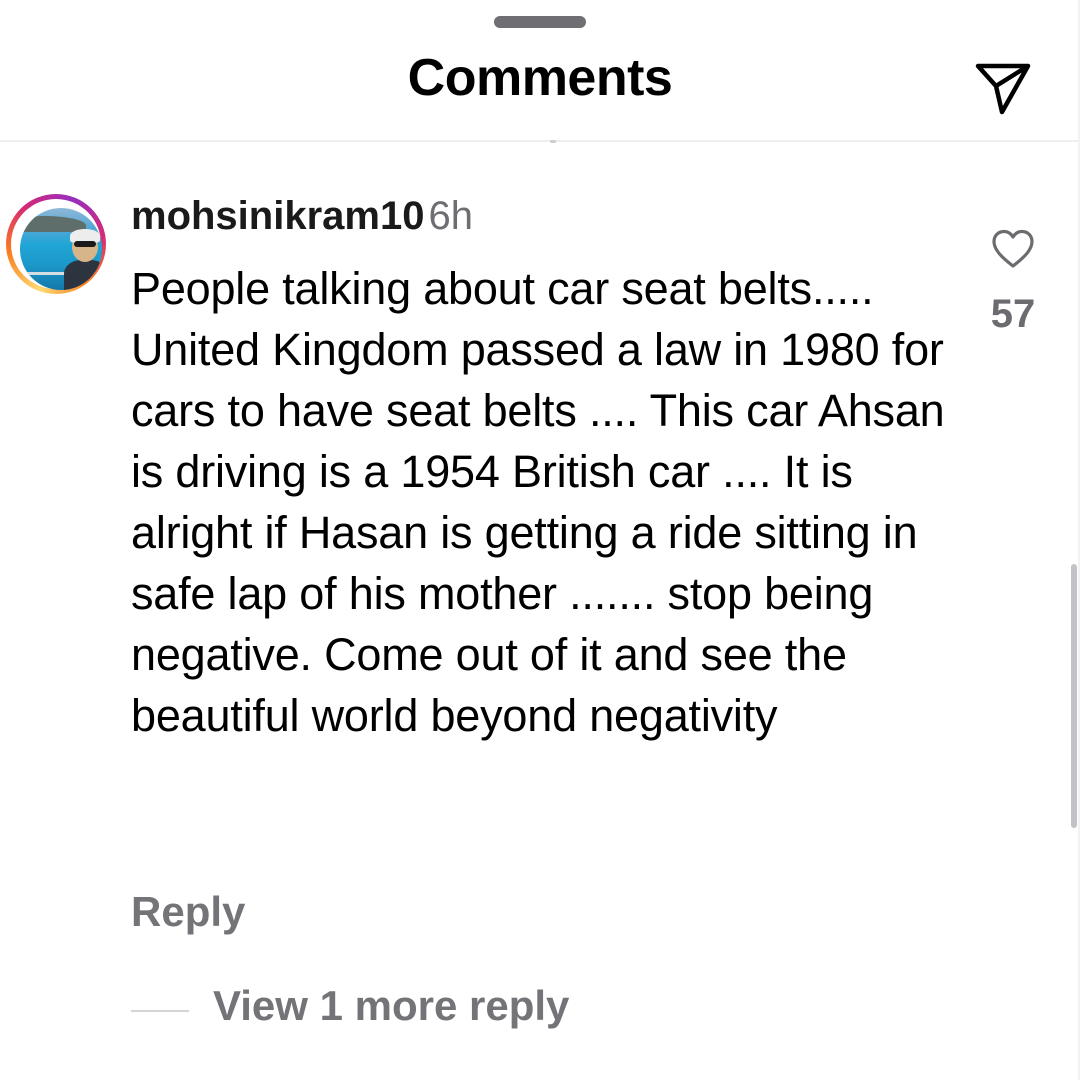 The image size is (1080, 1080). Describe the element at coordinates (1013, 314) in the screenshot. I see `like-count: 57` at that location.